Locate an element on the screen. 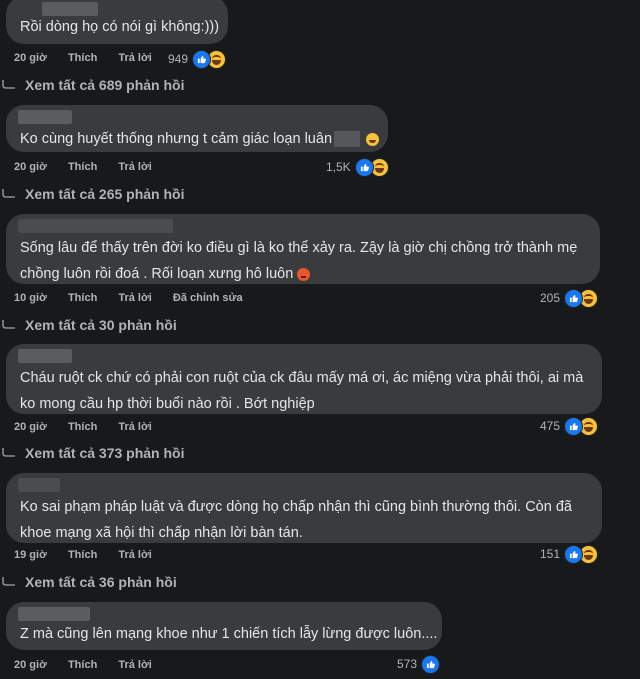 The height and width of the screenshot is (679, 640). reaction-summary: 475 is located at coordinates (569, 426).